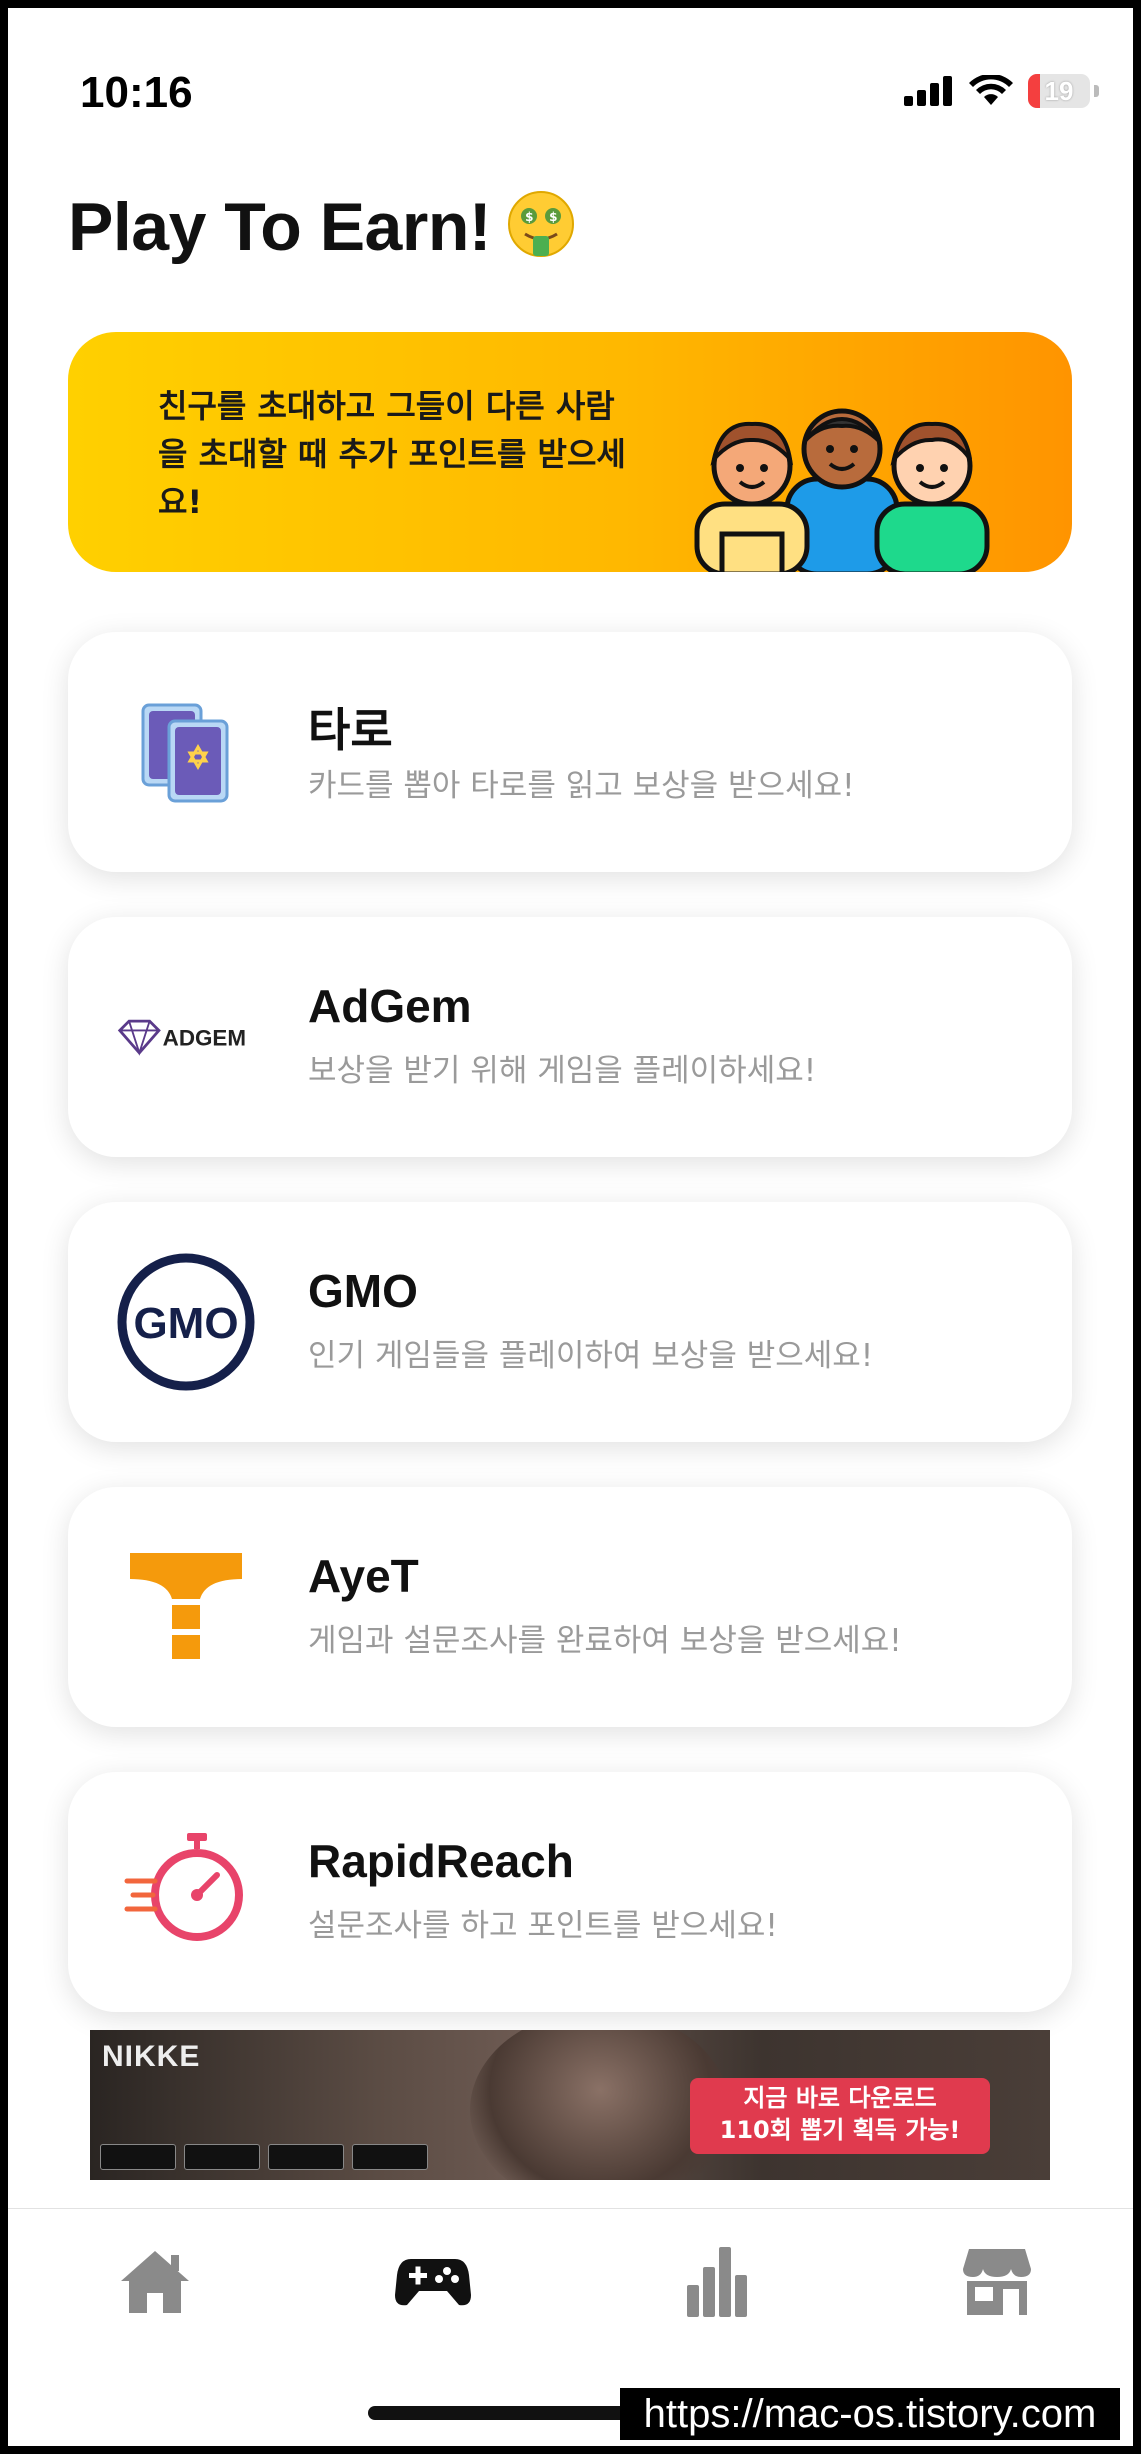 Image resolution: width=1141 pixels, height=2454 pixels. What do you see at coordinates (991, 90) in the screenshot?
I see `wifi-icon` at bounding box center [991, 90].